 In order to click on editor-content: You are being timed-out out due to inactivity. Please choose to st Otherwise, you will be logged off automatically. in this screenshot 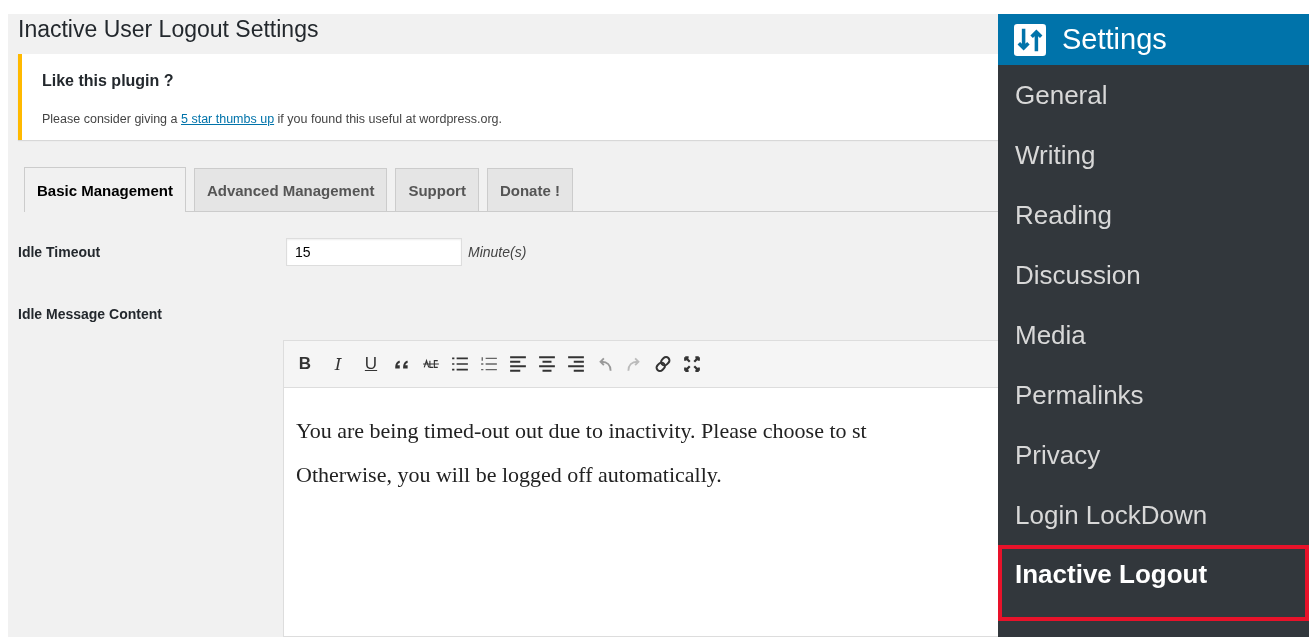, I will do `click(641, 444)`.